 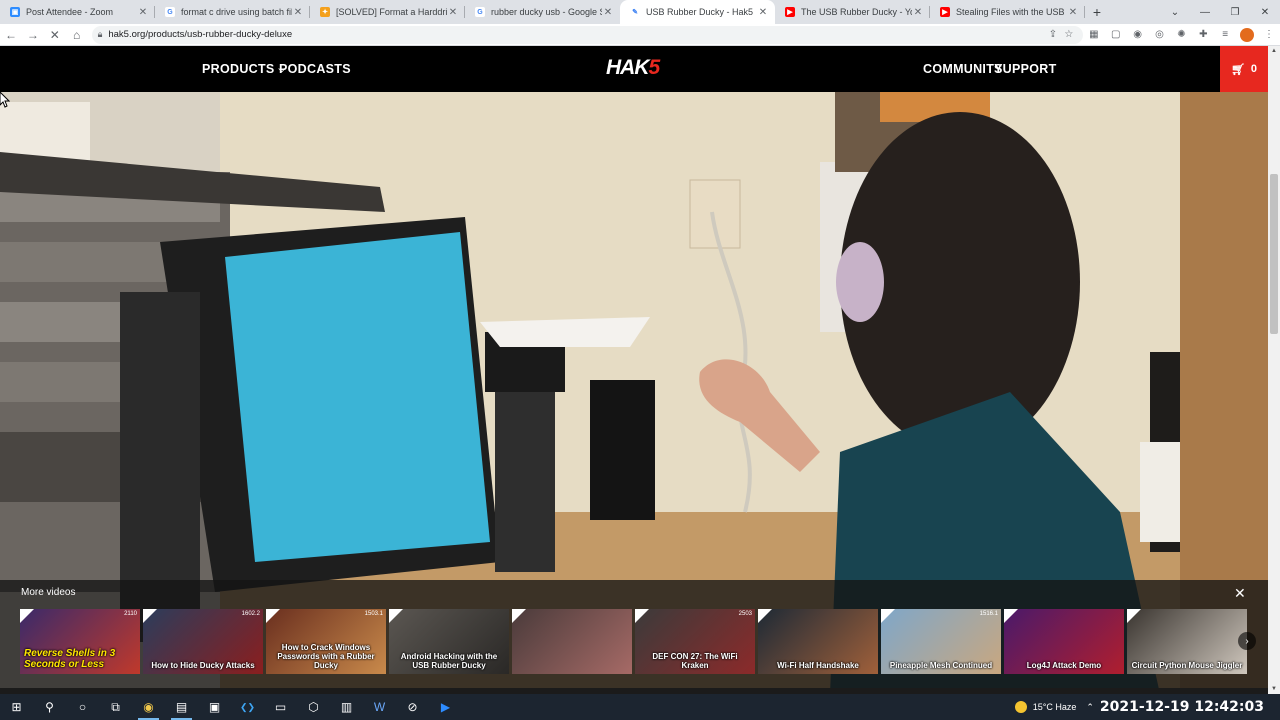 What do you see at coordinates (115, 707) in the screenshot?
I see `taskbar-task-view-icon: ⧉` at bounding box center [115, 707].